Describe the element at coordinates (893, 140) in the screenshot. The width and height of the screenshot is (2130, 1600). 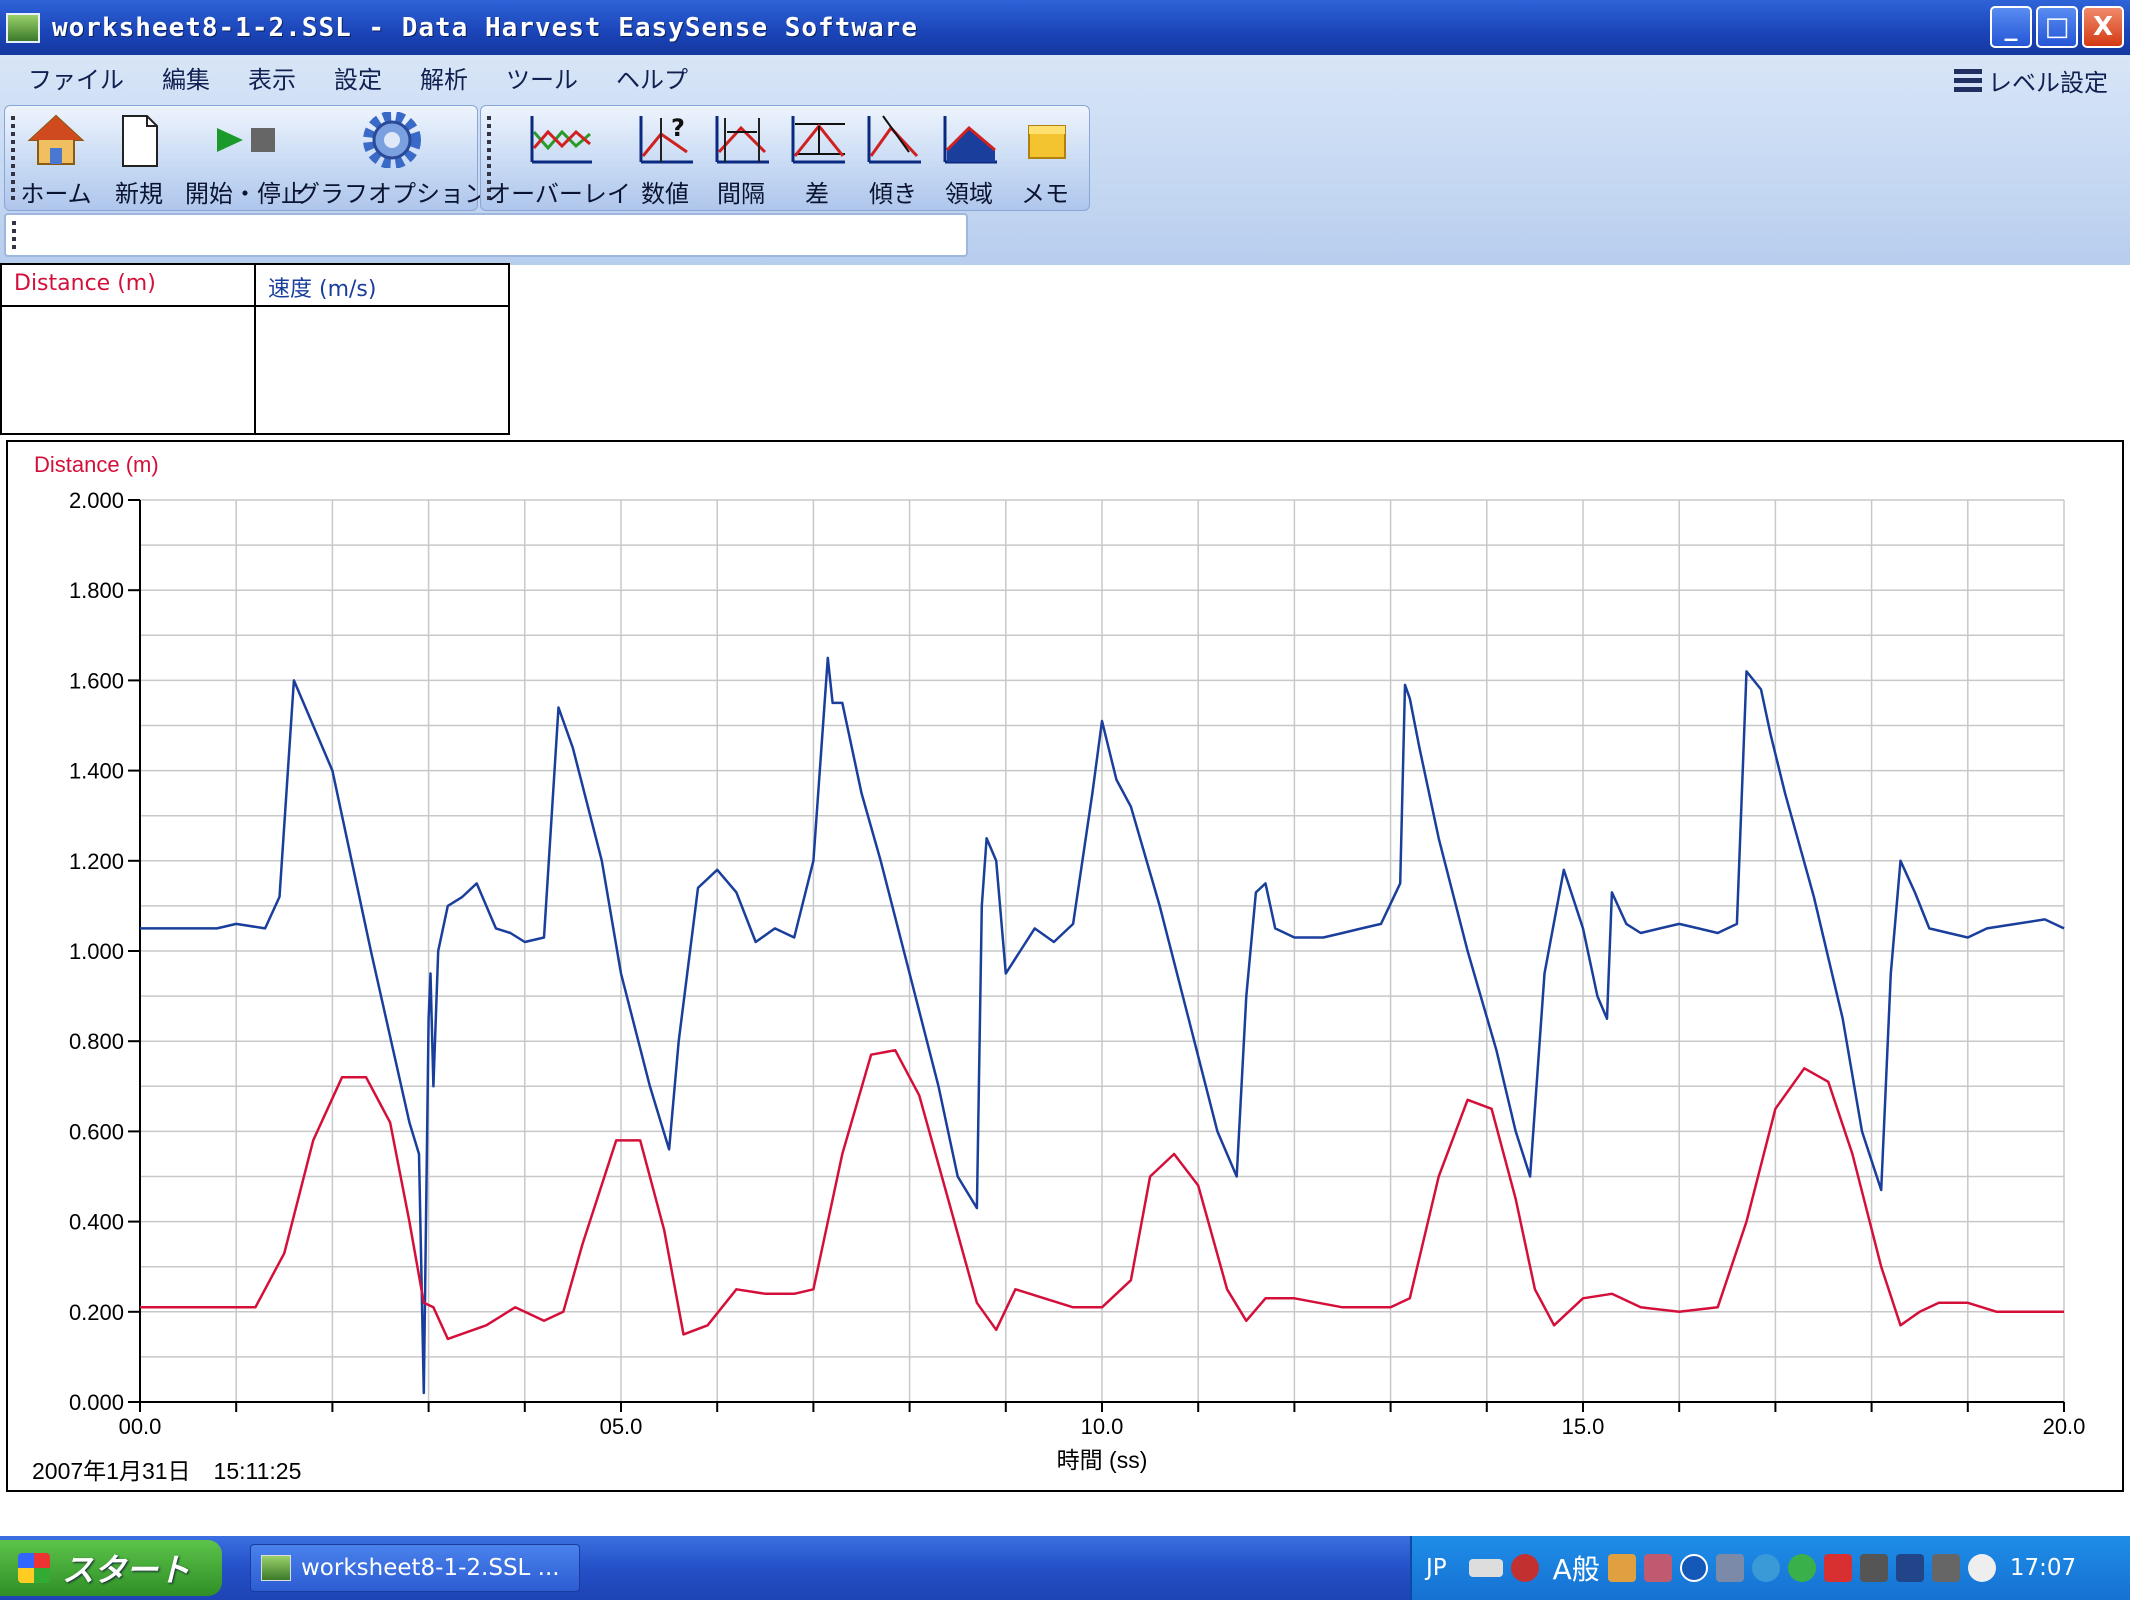
I see `gradient-icon` at that location.